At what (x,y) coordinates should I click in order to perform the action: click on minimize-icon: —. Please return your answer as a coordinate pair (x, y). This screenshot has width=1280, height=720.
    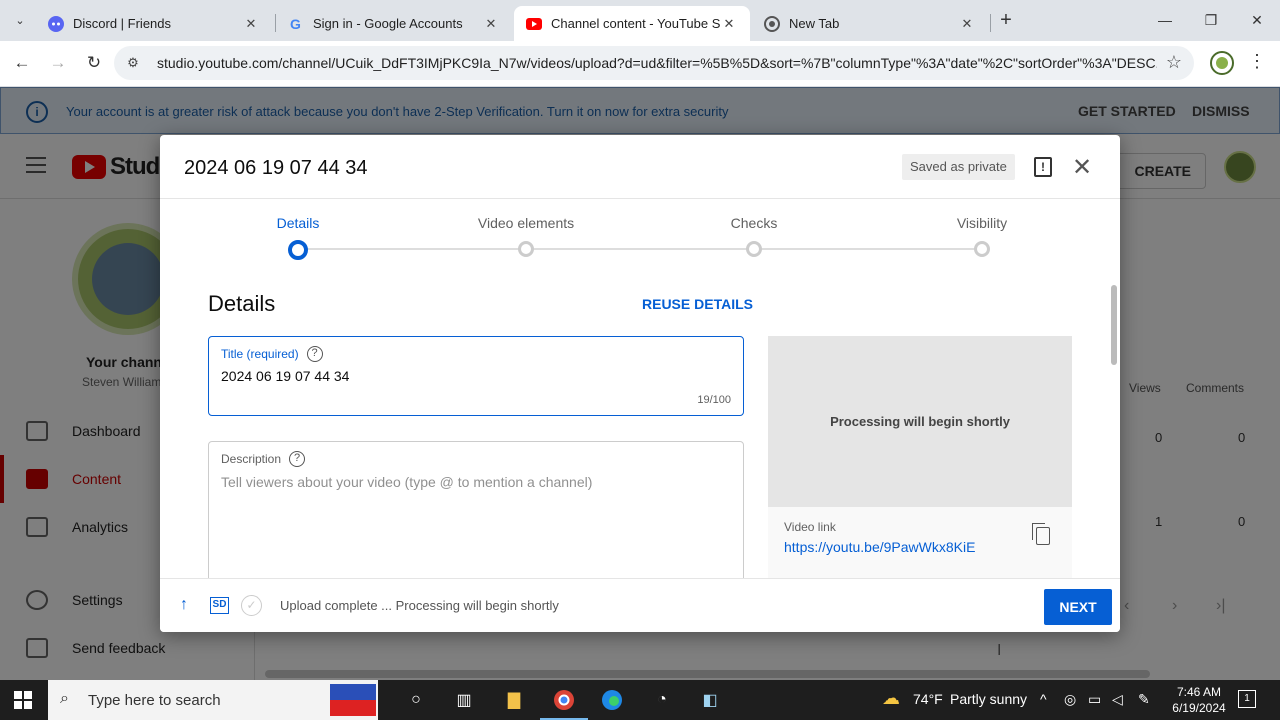
    Looking at the image, I should click on (1165, 20).